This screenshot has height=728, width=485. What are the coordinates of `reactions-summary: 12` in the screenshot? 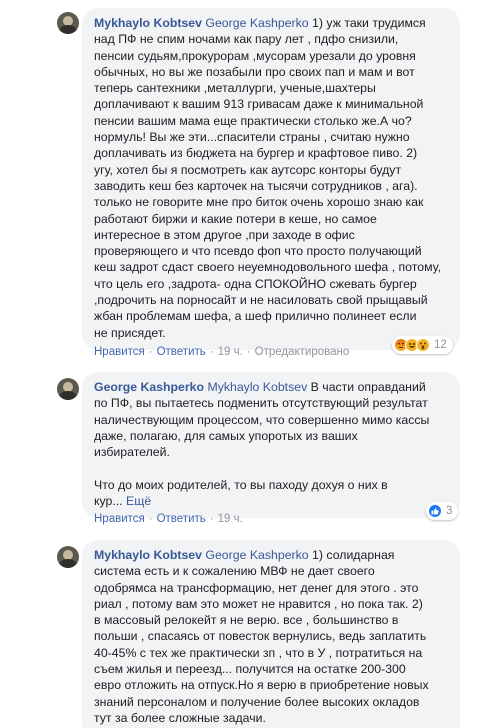 It's located at (422, 345).